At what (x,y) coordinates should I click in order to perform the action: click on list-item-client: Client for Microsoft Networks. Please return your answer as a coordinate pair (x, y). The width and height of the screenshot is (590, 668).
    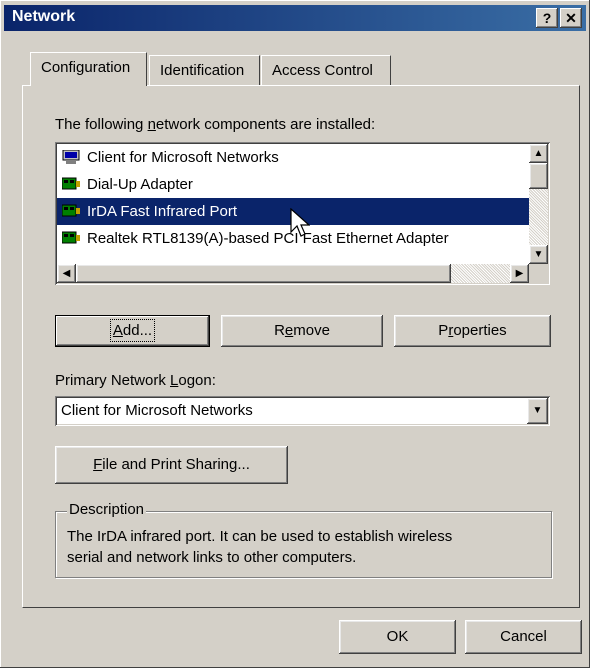
    Looking at the image, I should click on (293, 157).